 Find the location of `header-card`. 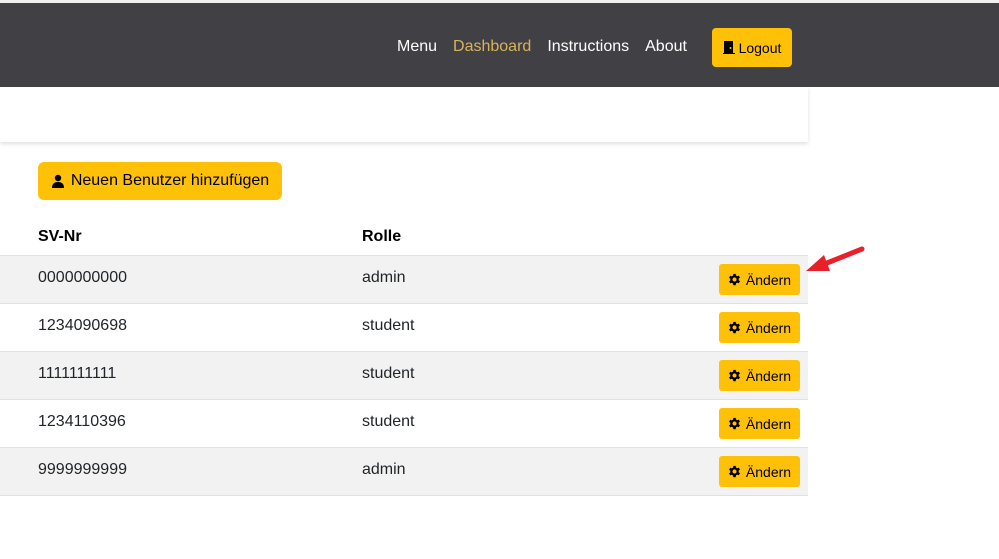

header-card is located at coordinates (404, 114).